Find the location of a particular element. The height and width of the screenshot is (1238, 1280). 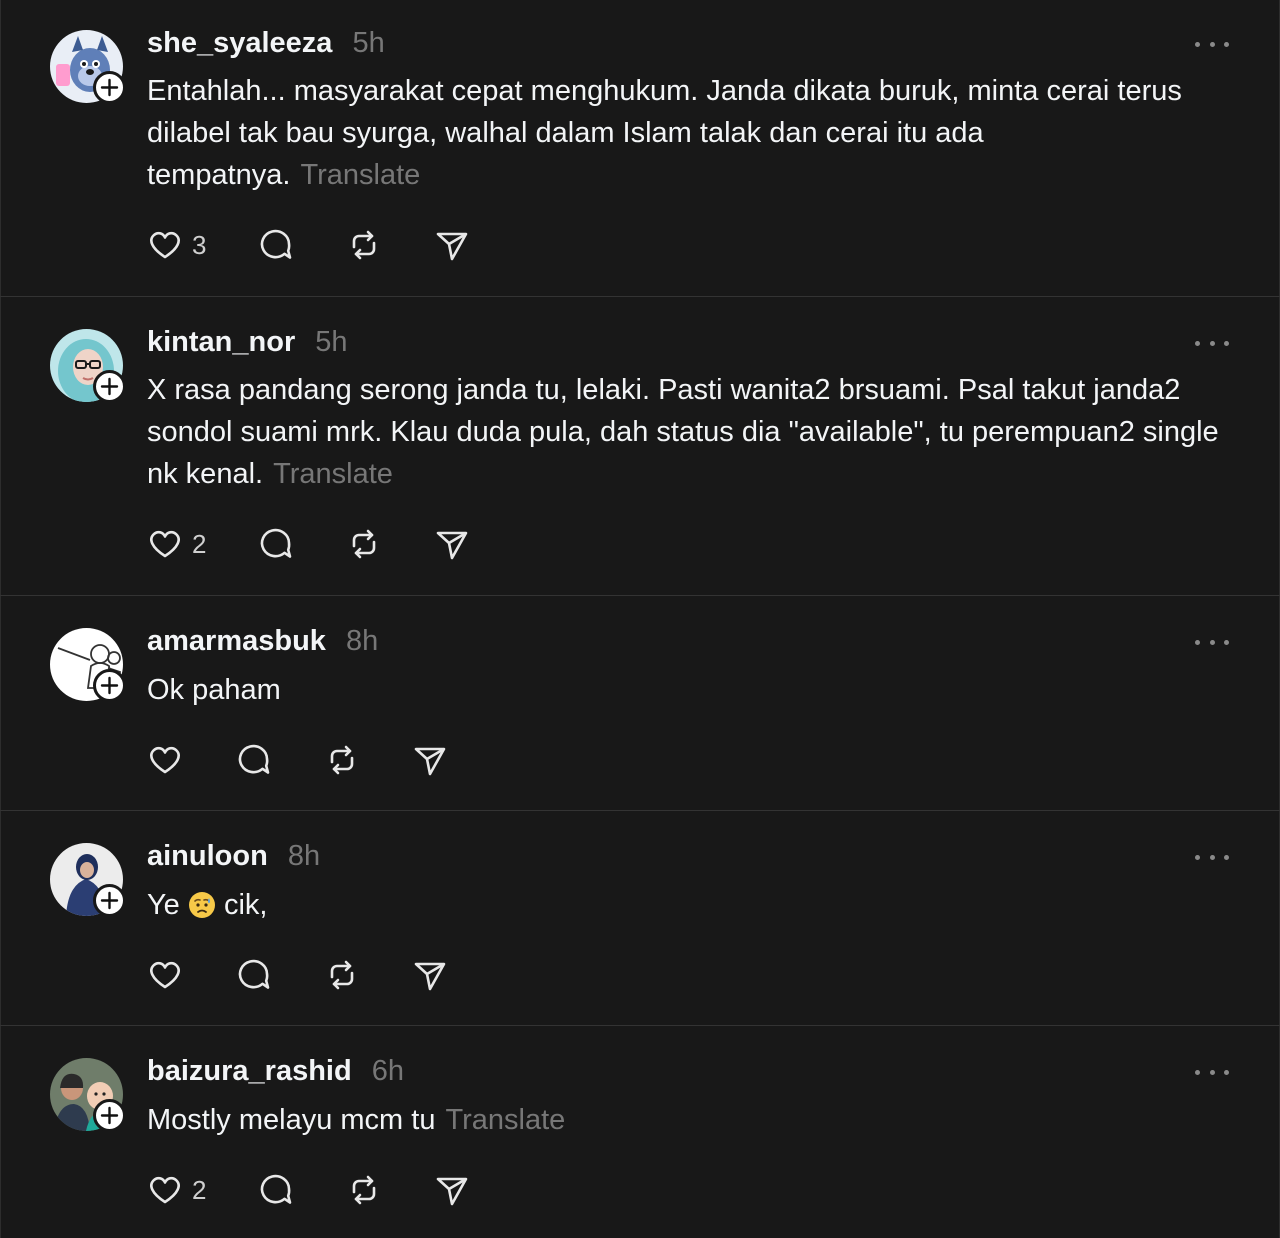

post-header: baizura_rashid 6h is located at coordinates (275, 1071).